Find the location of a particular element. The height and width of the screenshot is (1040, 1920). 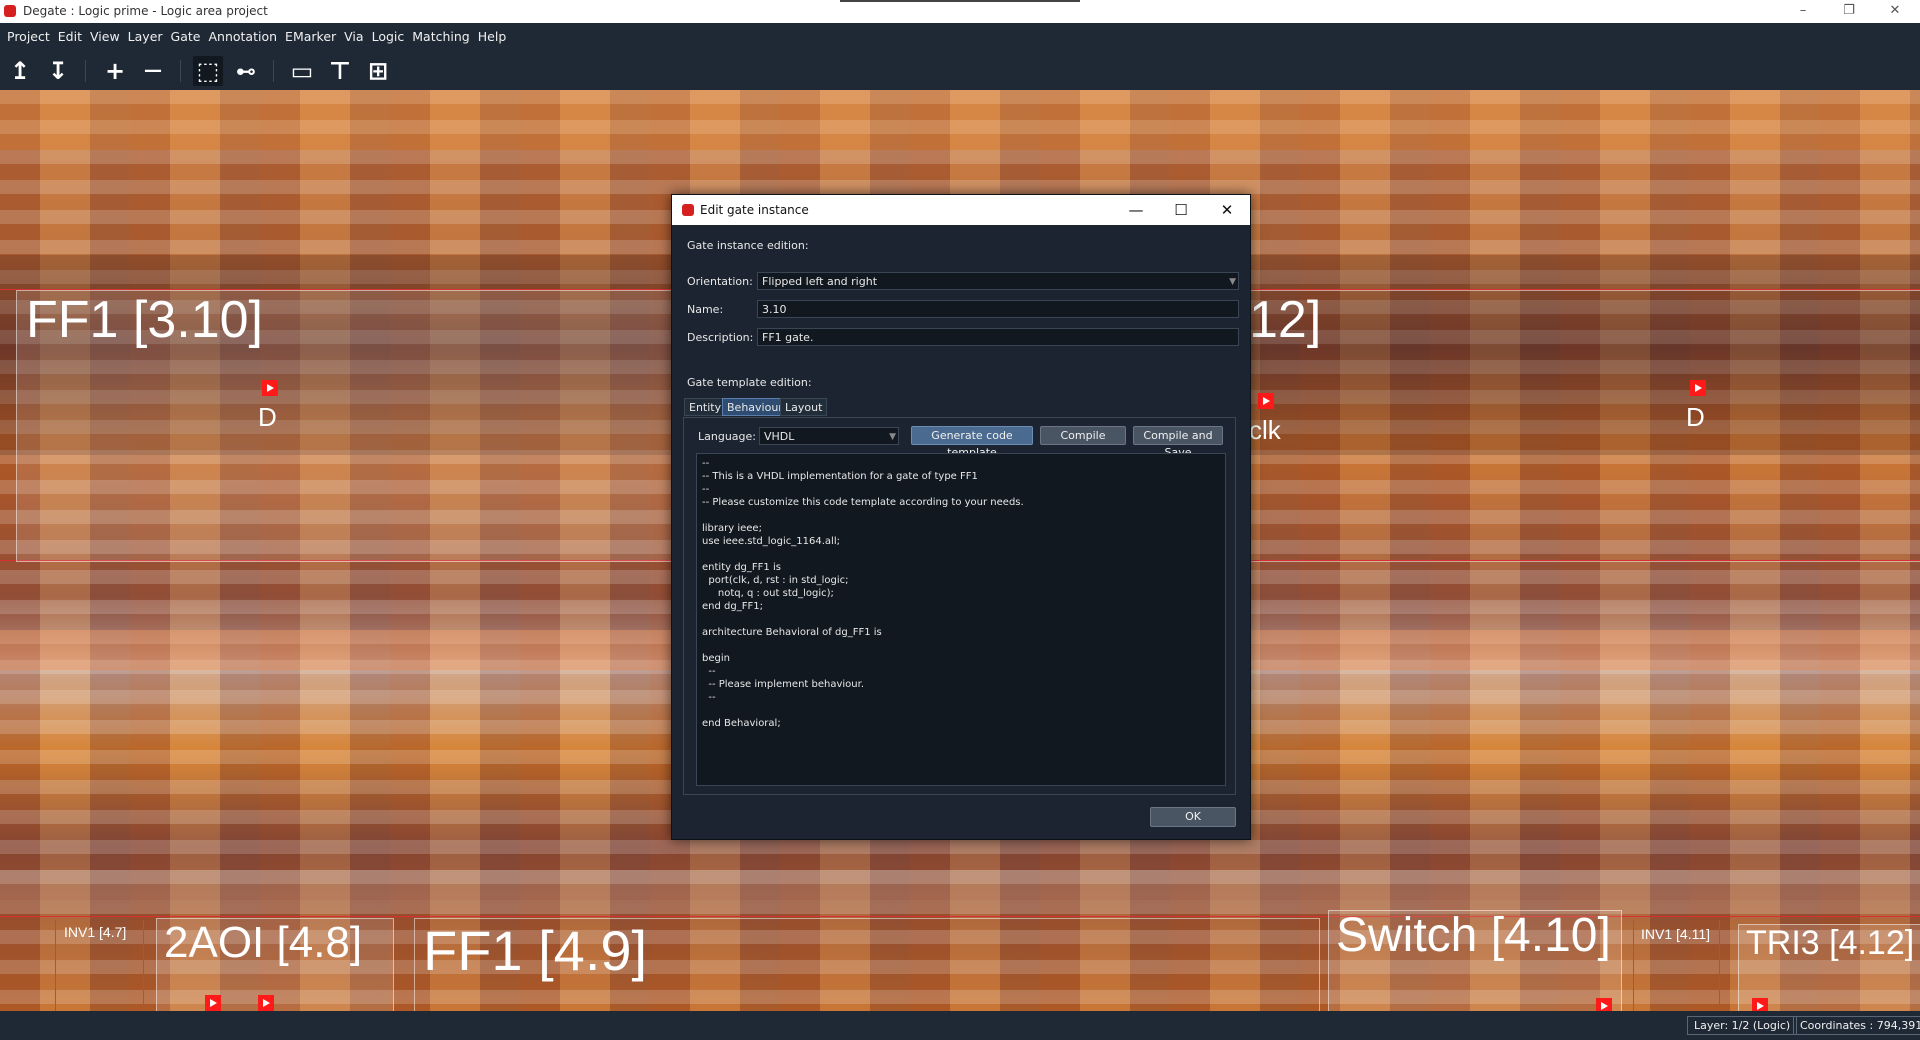

menu-emarker: EMarker is located at coordinates (310, 33).